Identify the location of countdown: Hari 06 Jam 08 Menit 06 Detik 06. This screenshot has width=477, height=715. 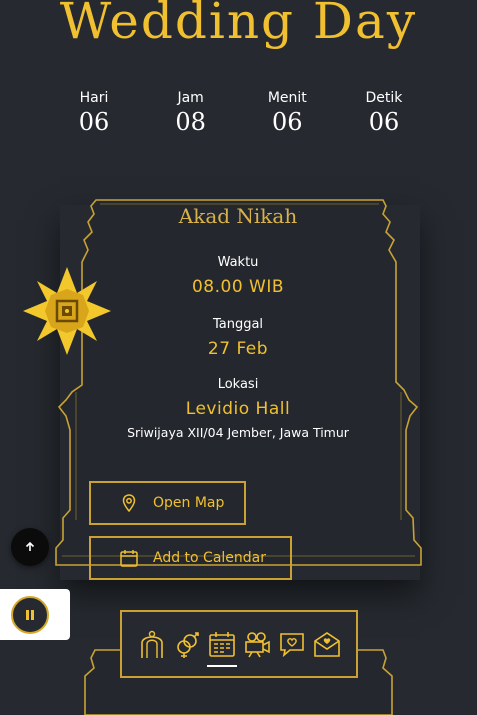
(239, 113).